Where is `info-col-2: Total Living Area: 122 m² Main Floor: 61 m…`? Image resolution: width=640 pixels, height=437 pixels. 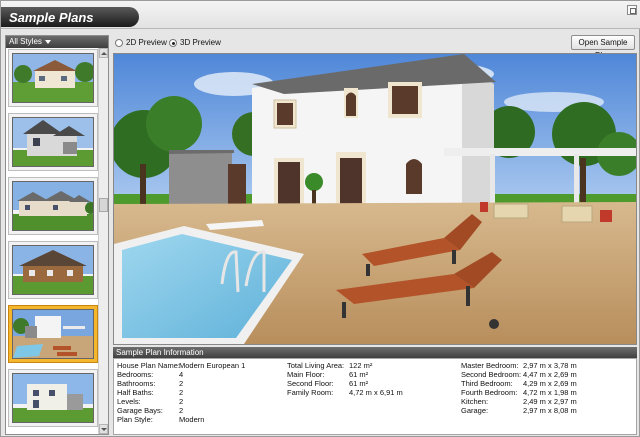
info-col-2: Total Living Area: 122 m² Main Floor: 61 m… is located at coordinates (372, 379).